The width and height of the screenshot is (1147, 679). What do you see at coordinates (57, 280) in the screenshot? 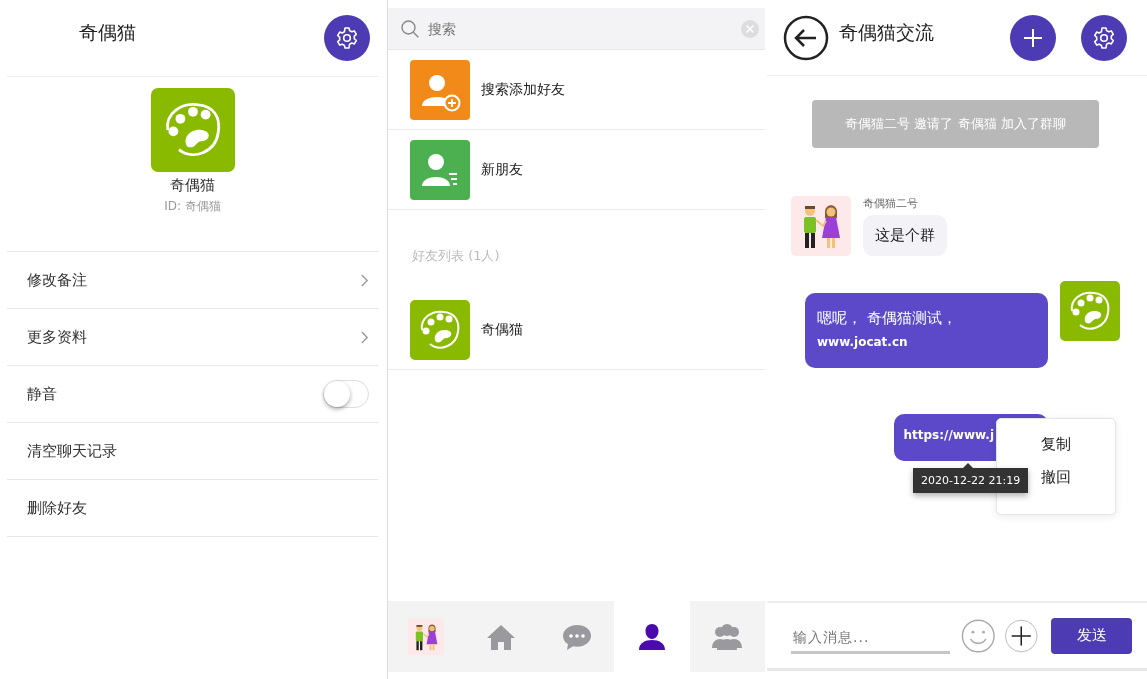
I see `menu-label: 修改备注` at bounding box center [57, 280].